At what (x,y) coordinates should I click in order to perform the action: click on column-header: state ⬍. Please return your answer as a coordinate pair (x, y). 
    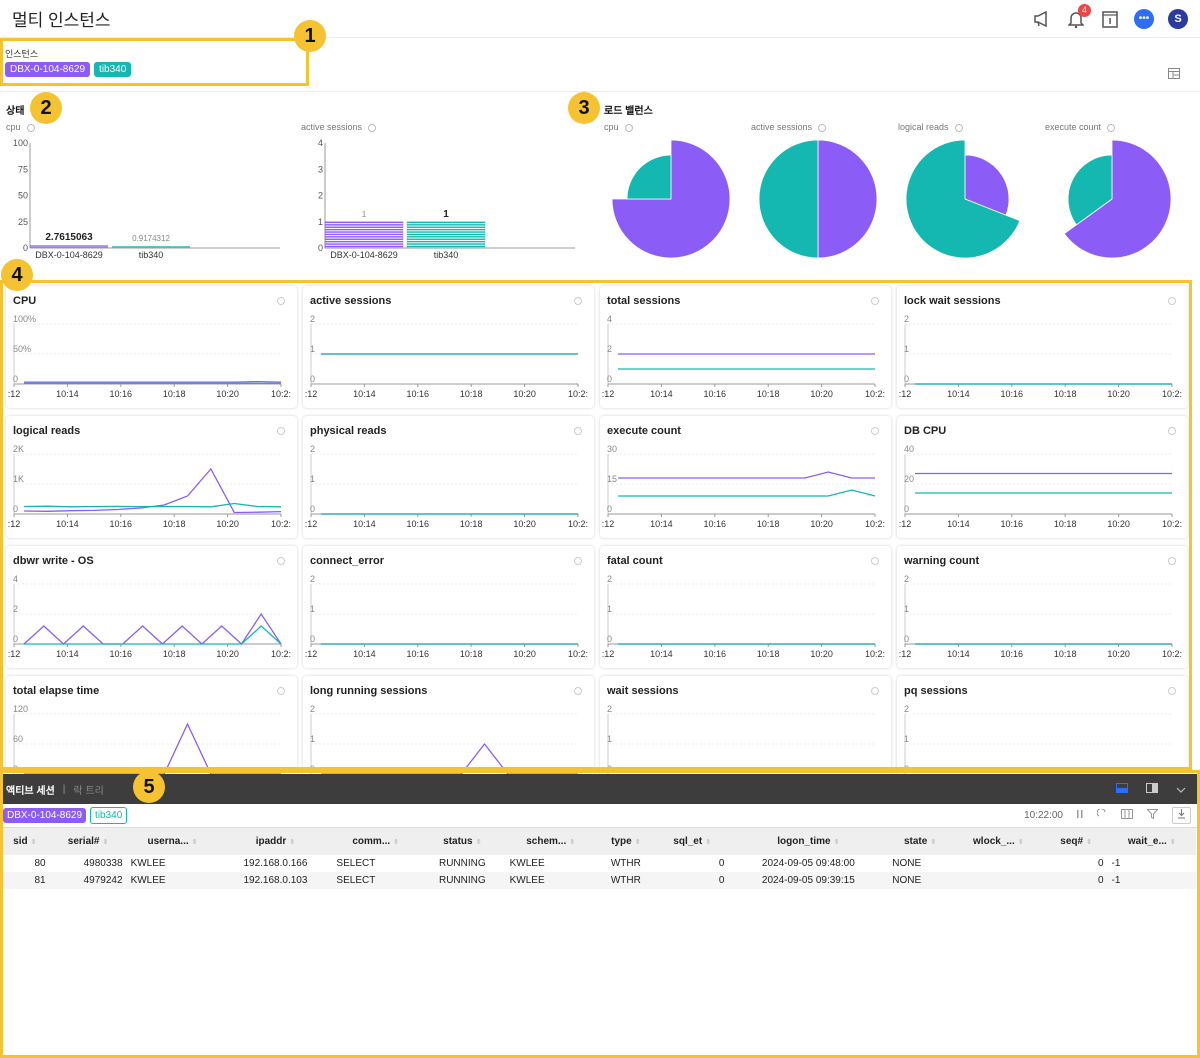
    Looking at the image, I should click on (920, 841).